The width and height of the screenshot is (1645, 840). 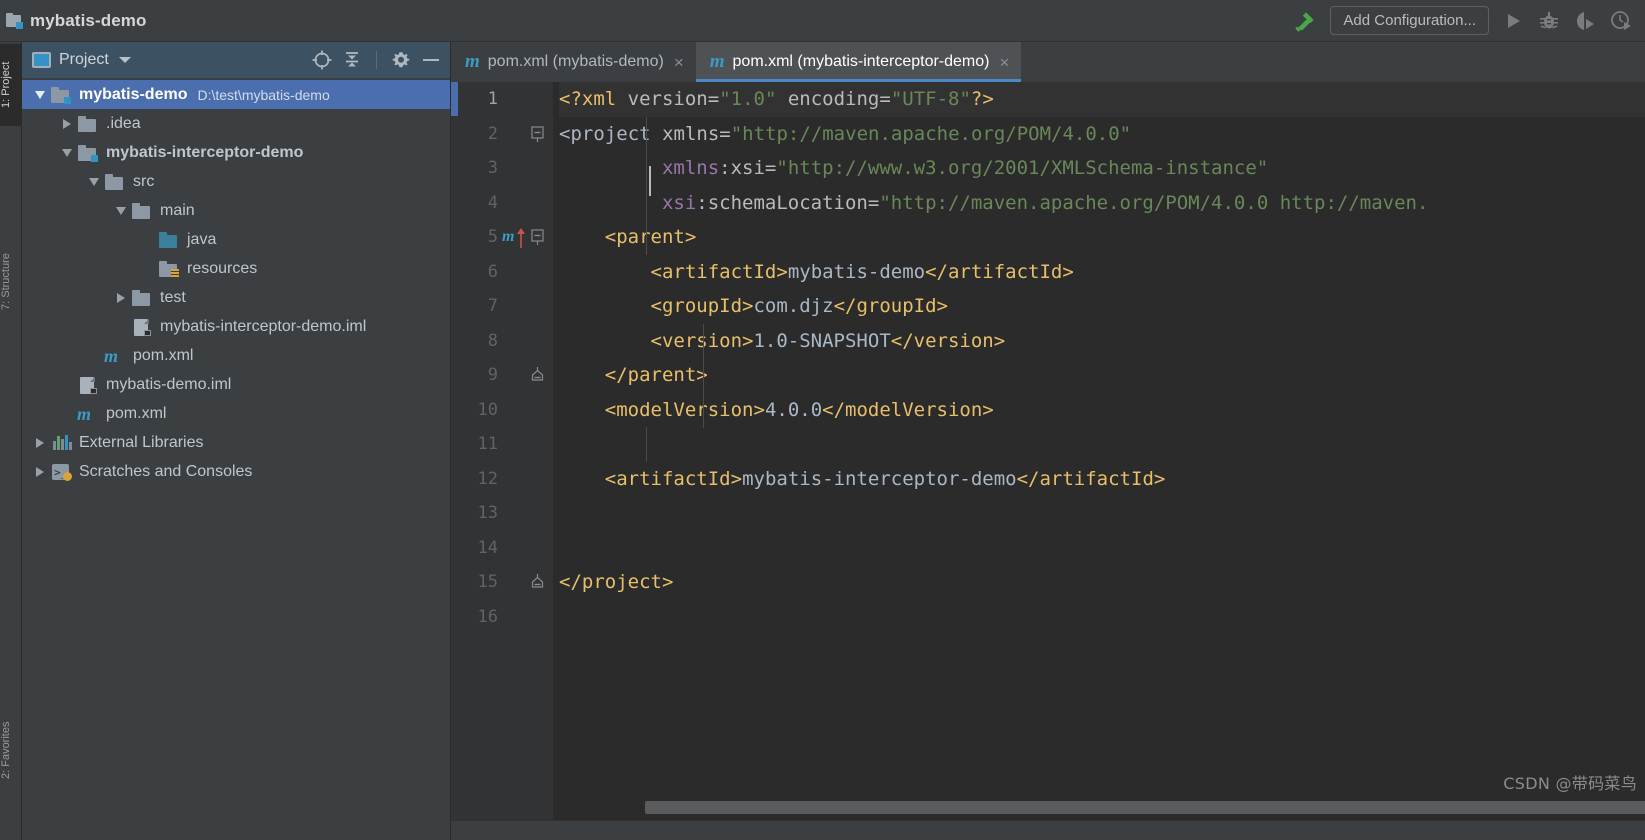 I want to click on gutter-line-14: 14, so click(x=505, y=548).